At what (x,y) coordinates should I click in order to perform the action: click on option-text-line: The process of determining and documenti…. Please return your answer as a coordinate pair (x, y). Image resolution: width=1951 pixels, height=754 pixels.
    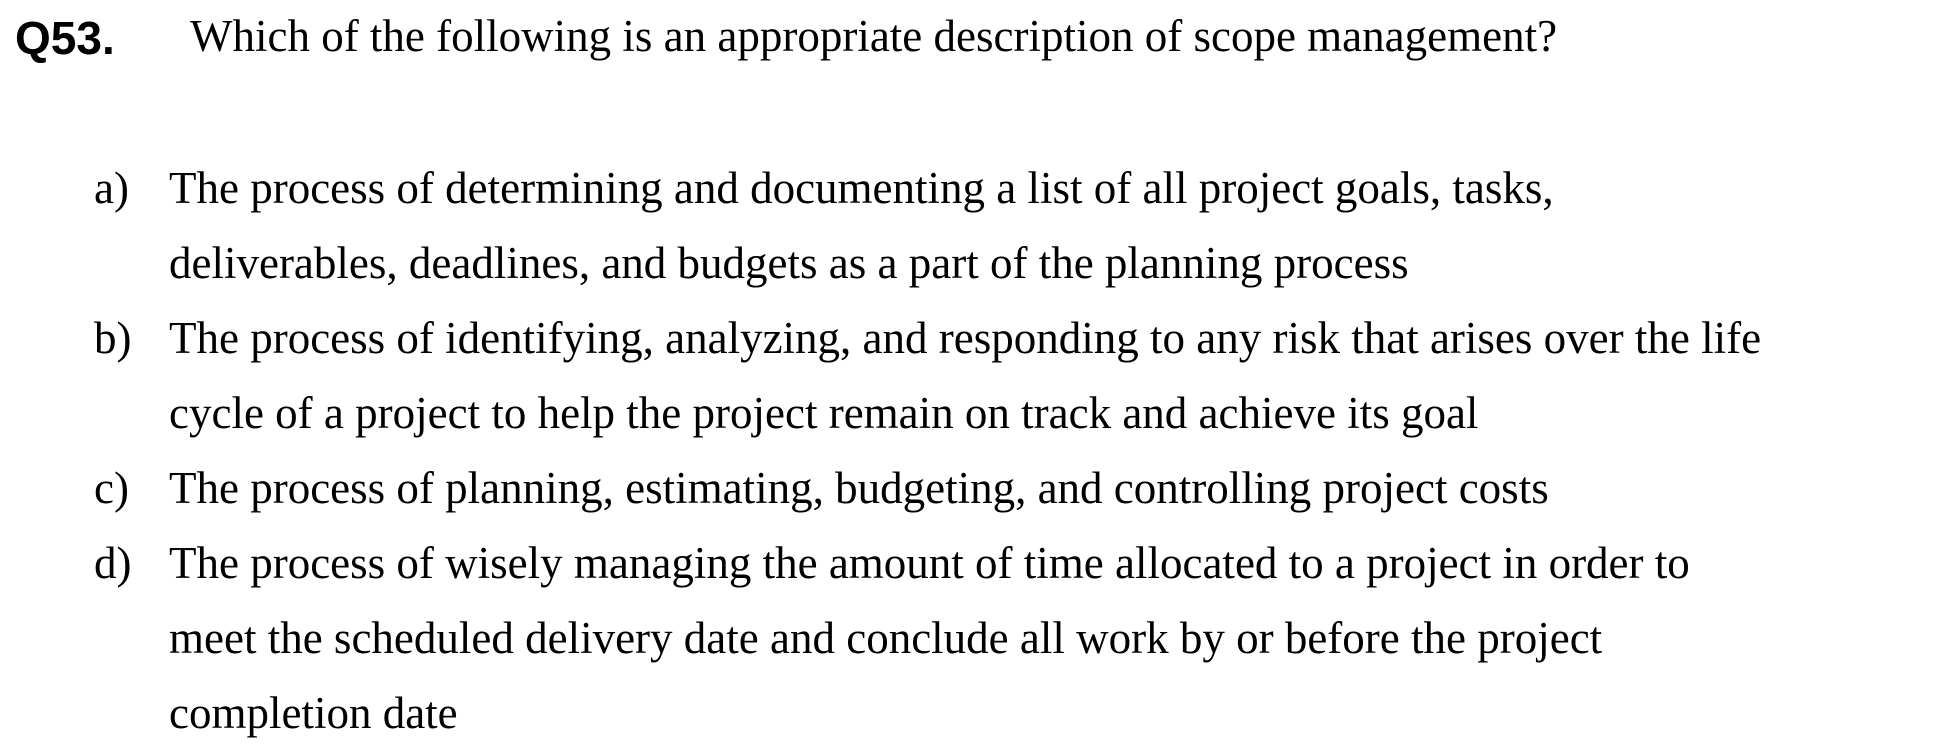
    Looking at the image, I should click on (861, 188).